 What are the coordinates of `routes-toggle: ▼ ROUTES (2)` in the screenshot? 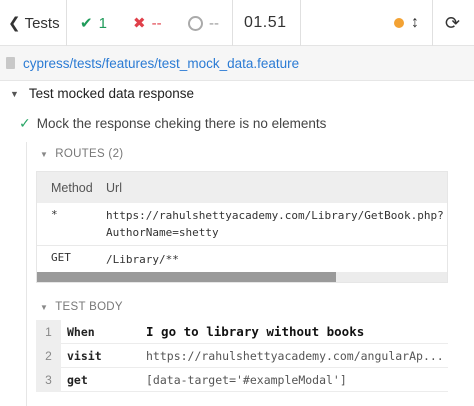 It's located at (81, 154).